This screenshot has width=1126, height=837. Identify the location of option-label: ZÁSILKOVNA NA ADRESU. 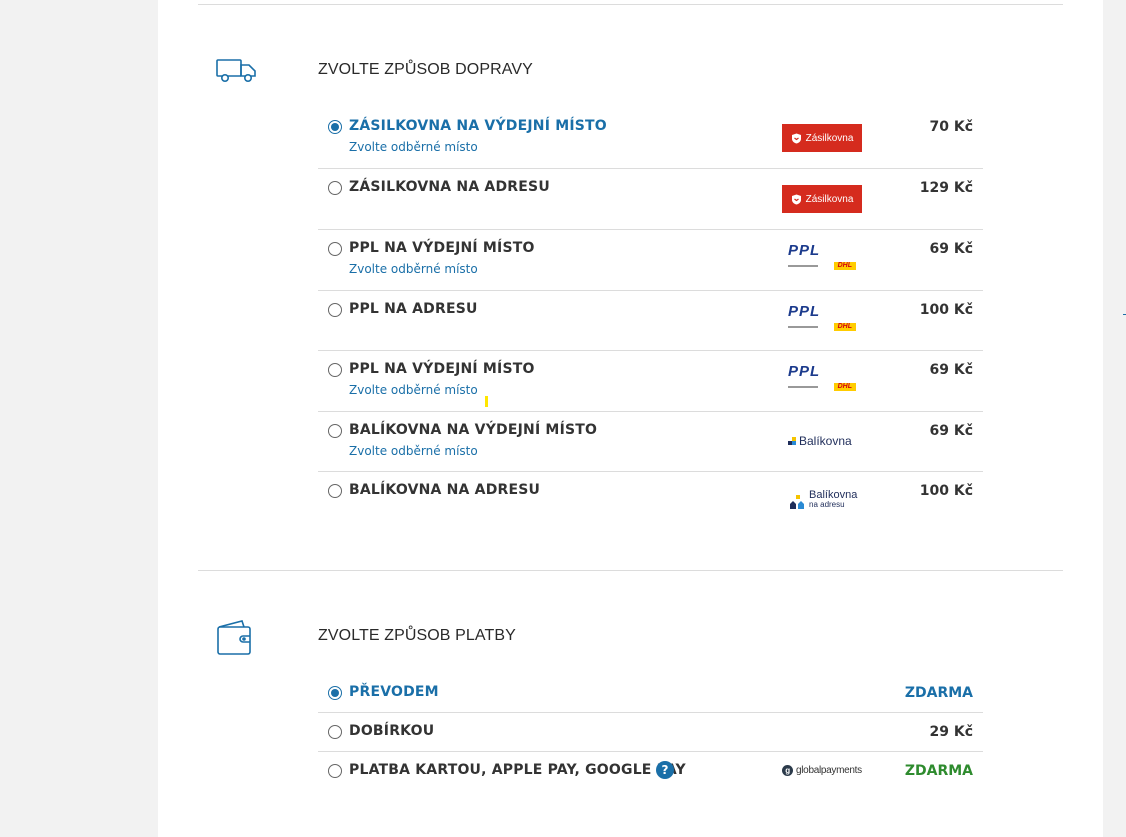
(449, 187).